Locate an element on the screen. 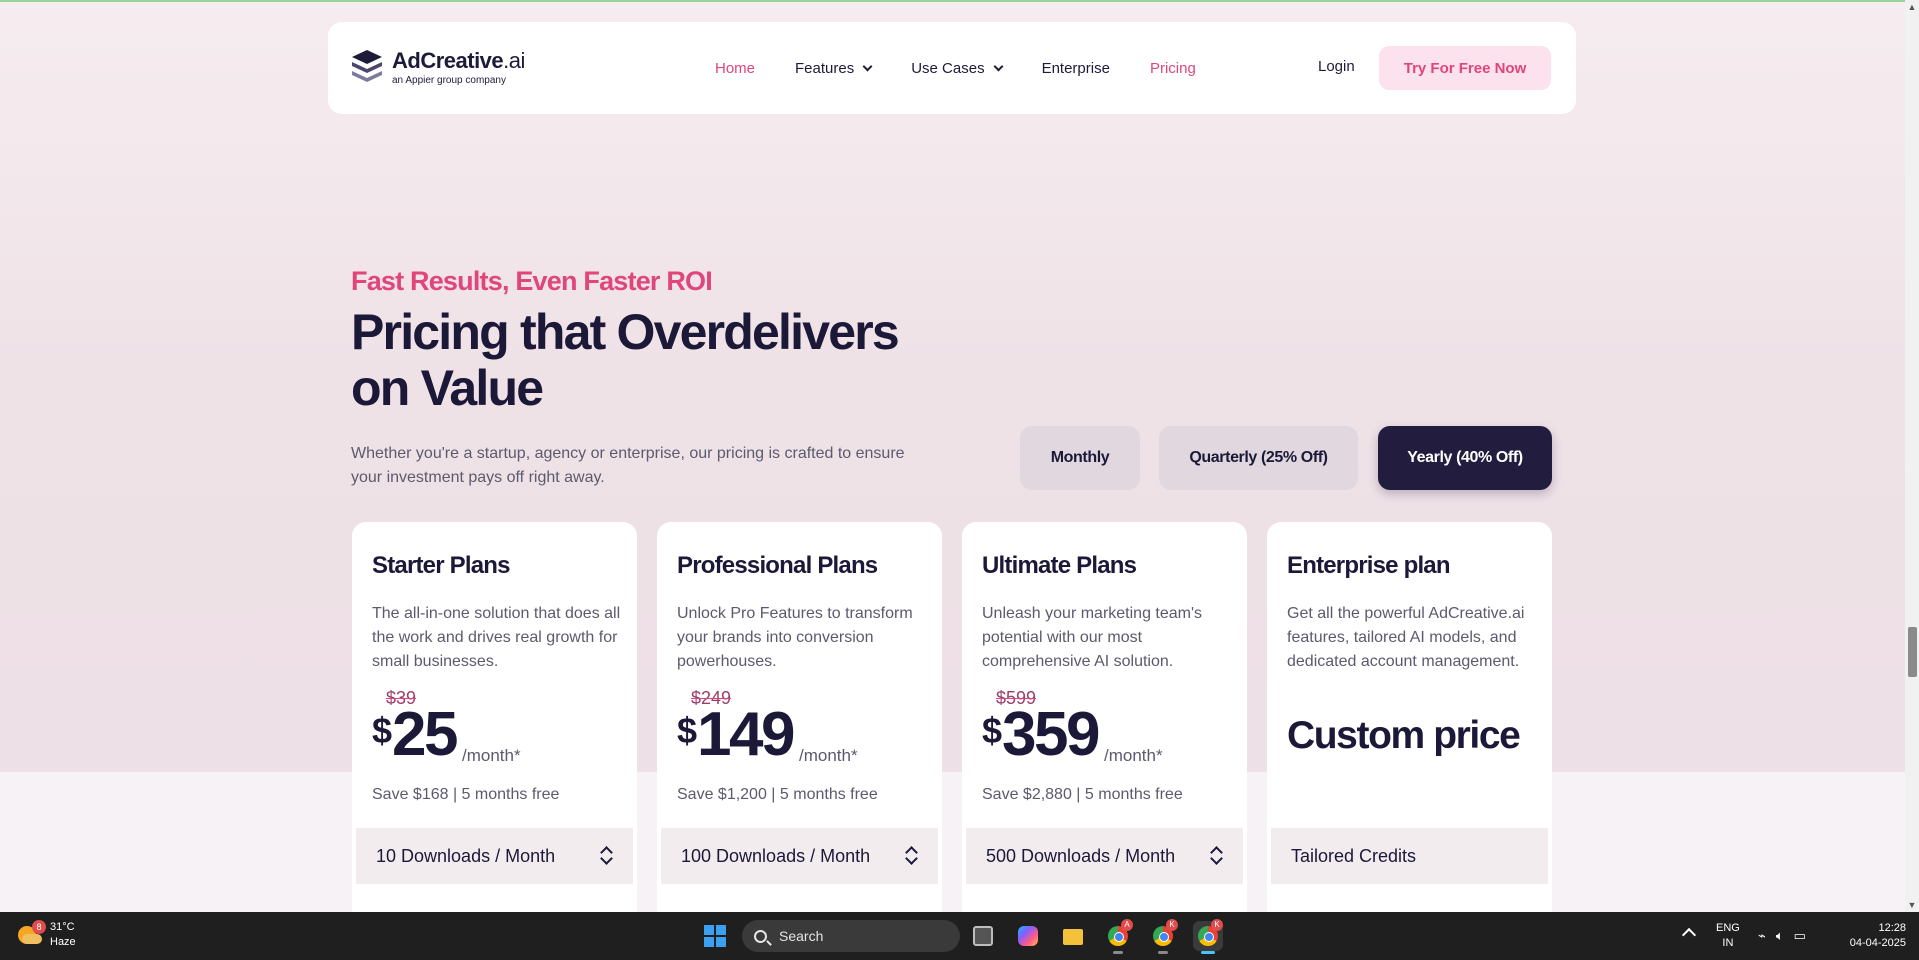 The height and width of the screenshot is (960, 1919). show-hidden-icons-chevron-icon is located at coordinates (1689, 935).